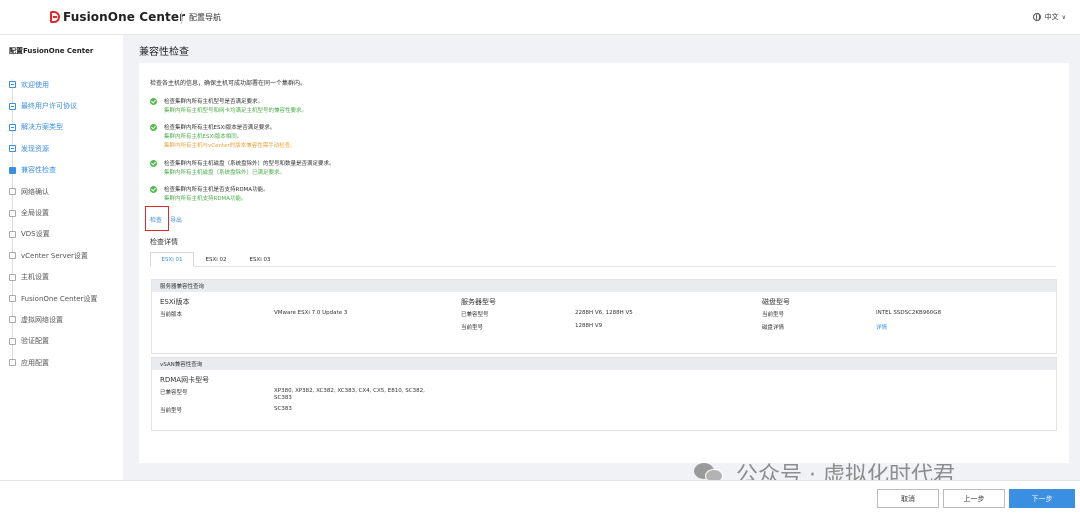 This screenshot has height=516, width=1080. I want to click on disk-current-value: INTEL SSDSC2KB960G8, so click(909, 313).